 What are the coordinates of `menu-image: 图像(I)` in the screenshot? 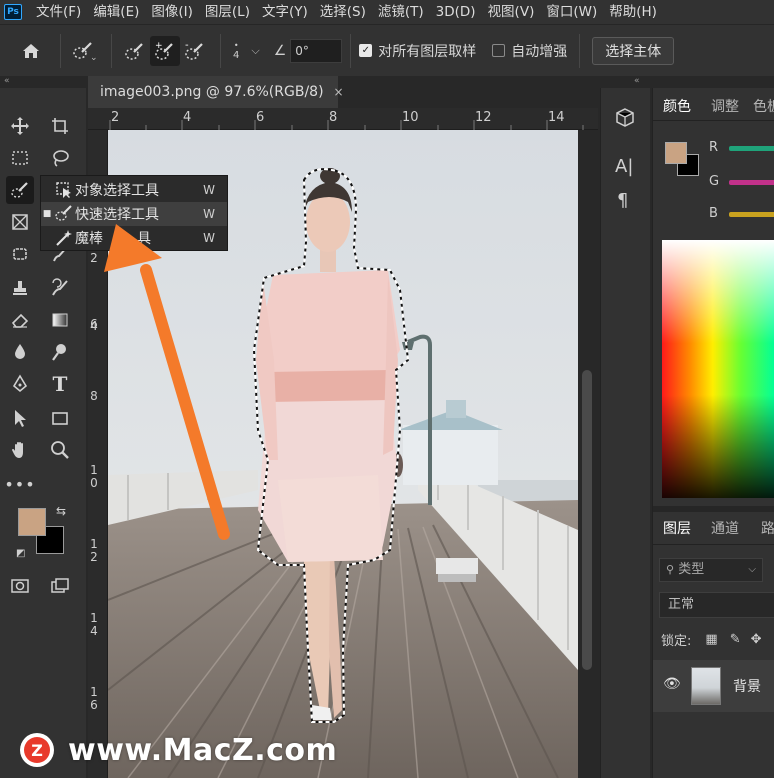 It's located at (172, 12).